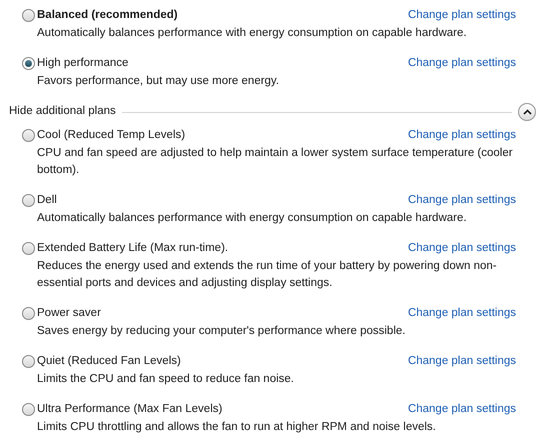 This screenshot has height=444, width=550. What do you see at coordinates (267, 275) in the screenshot?
I see `plan-description: Reduces the energy used and extends the run time of your battery by powering down non-essential ports and devices and adjusting display settings.` at bounding box center [267, 275].